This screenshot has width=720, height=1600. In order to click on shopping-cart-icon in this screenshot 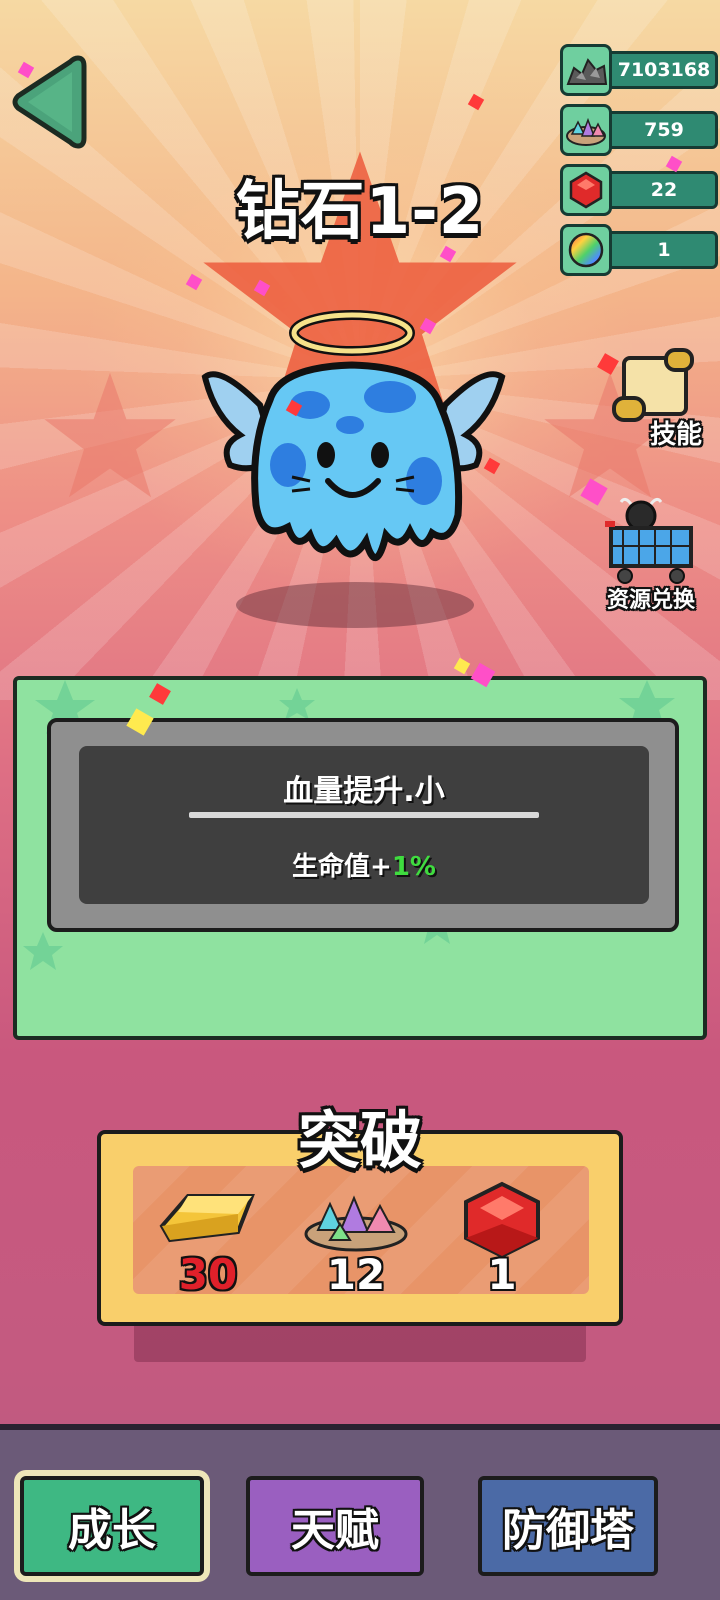, I will do `click(649, 540)`.